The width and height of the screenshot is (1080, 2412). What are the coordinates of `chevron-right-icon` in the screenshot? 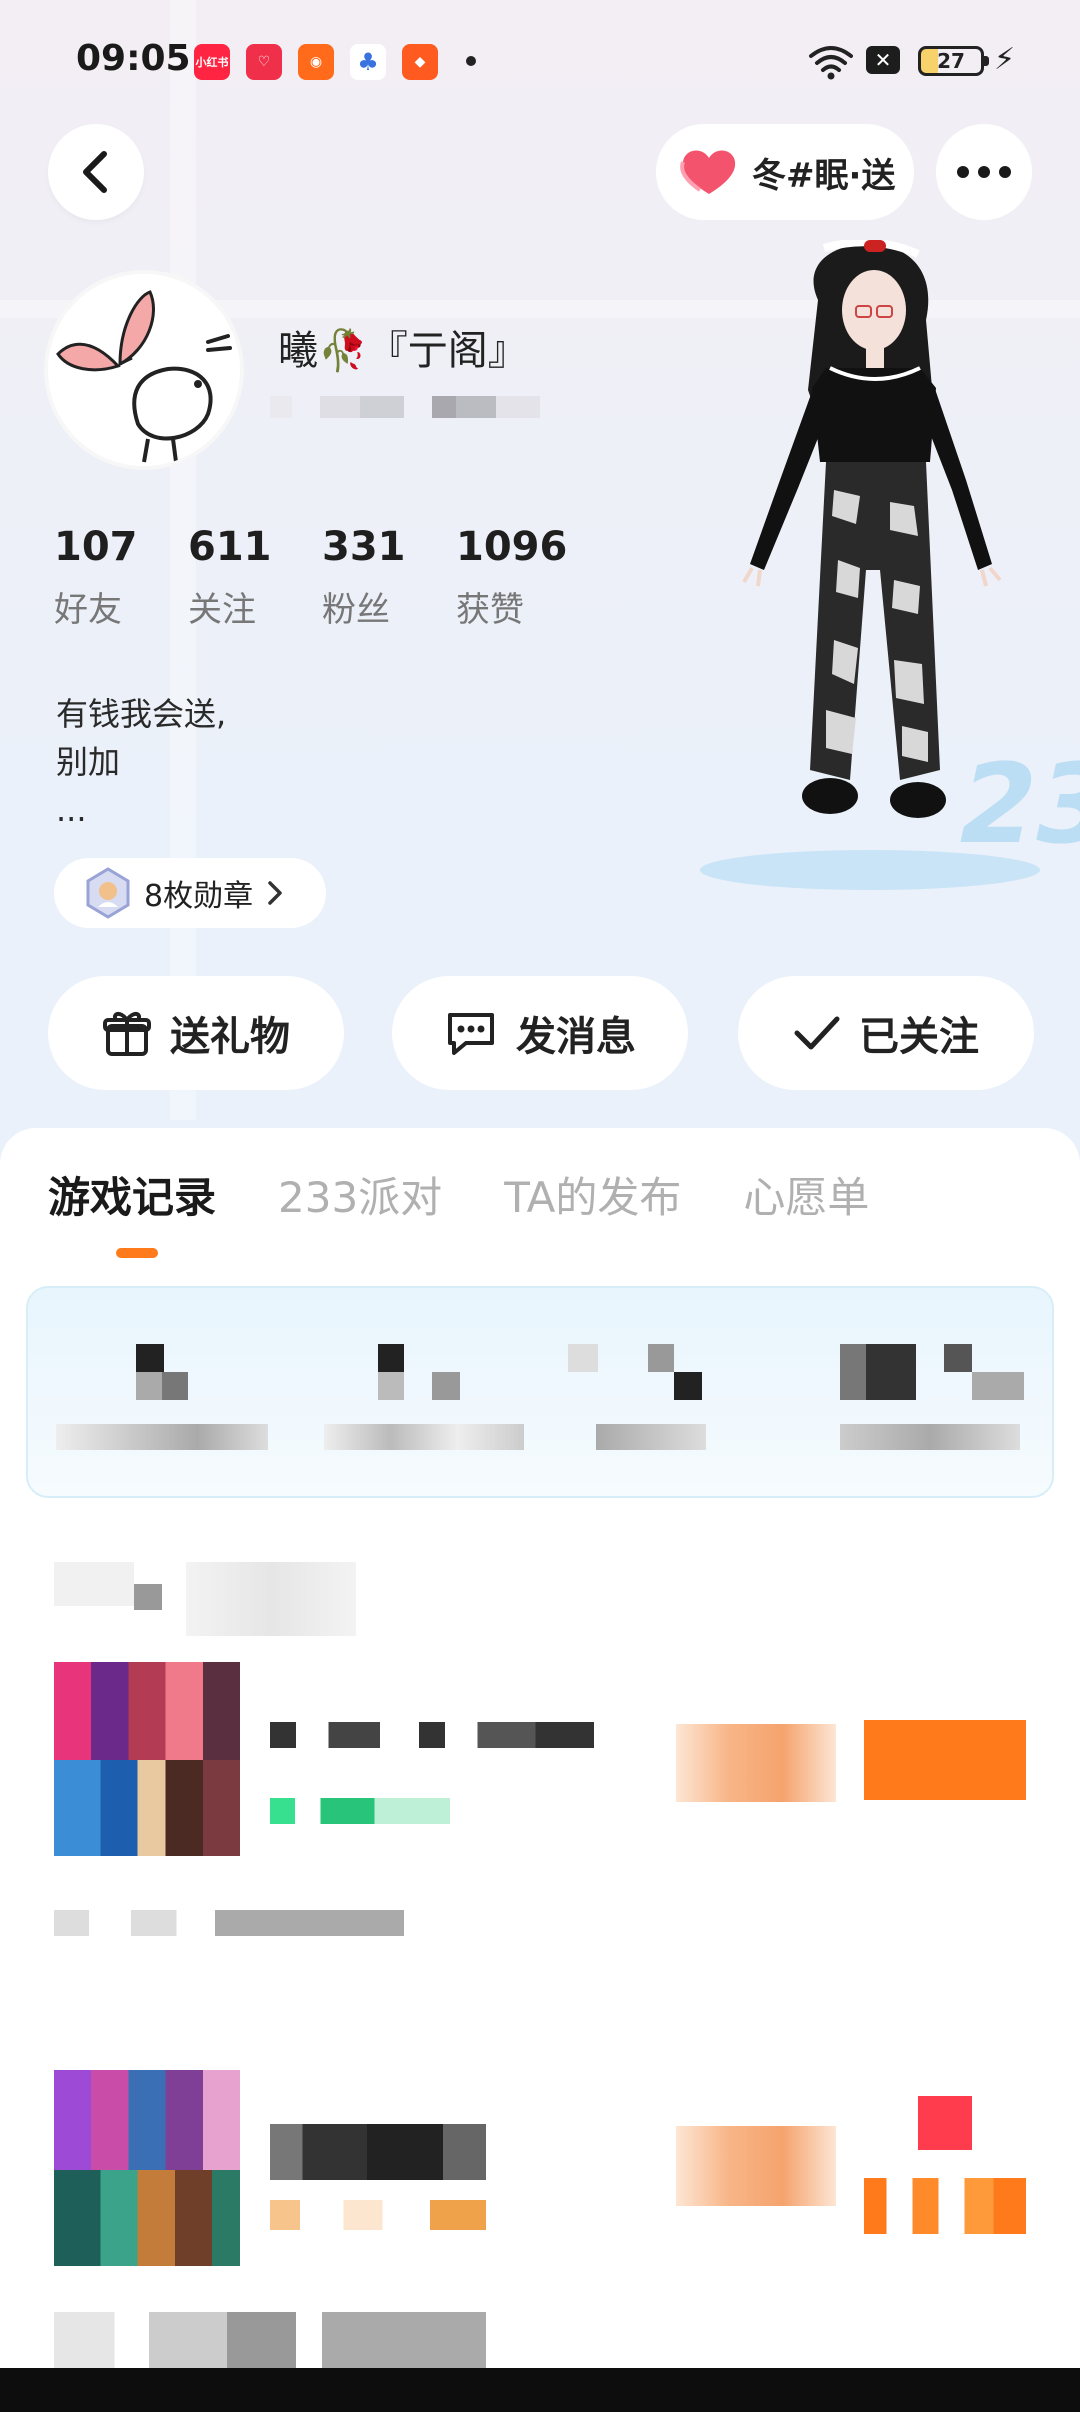 It's located at (275, 893).